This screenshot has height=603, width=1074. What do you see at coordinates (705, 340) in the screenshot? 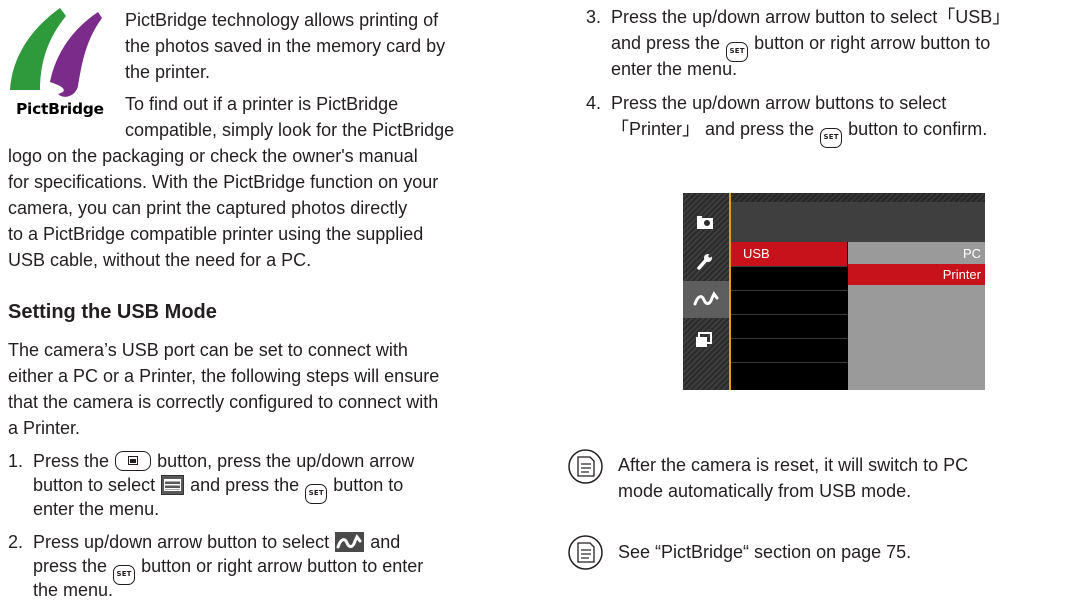
I see `playback-print-icon` at bounding box center [705, 340].